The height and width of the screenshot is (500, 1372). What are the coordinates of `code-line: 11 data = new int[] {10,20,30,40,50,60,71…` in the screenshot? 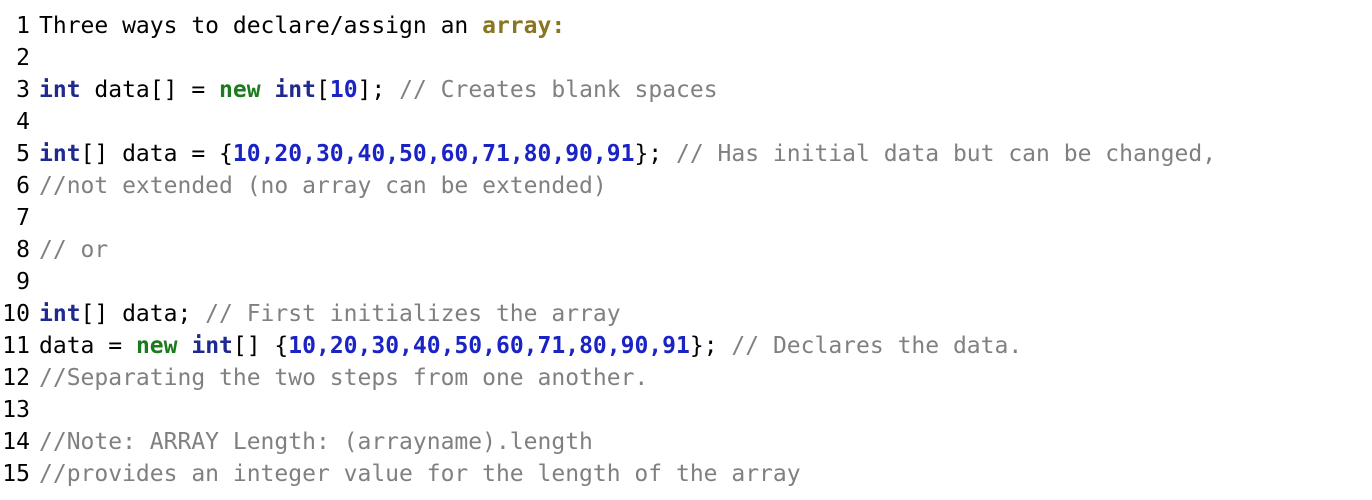 It's located at (686, 346).